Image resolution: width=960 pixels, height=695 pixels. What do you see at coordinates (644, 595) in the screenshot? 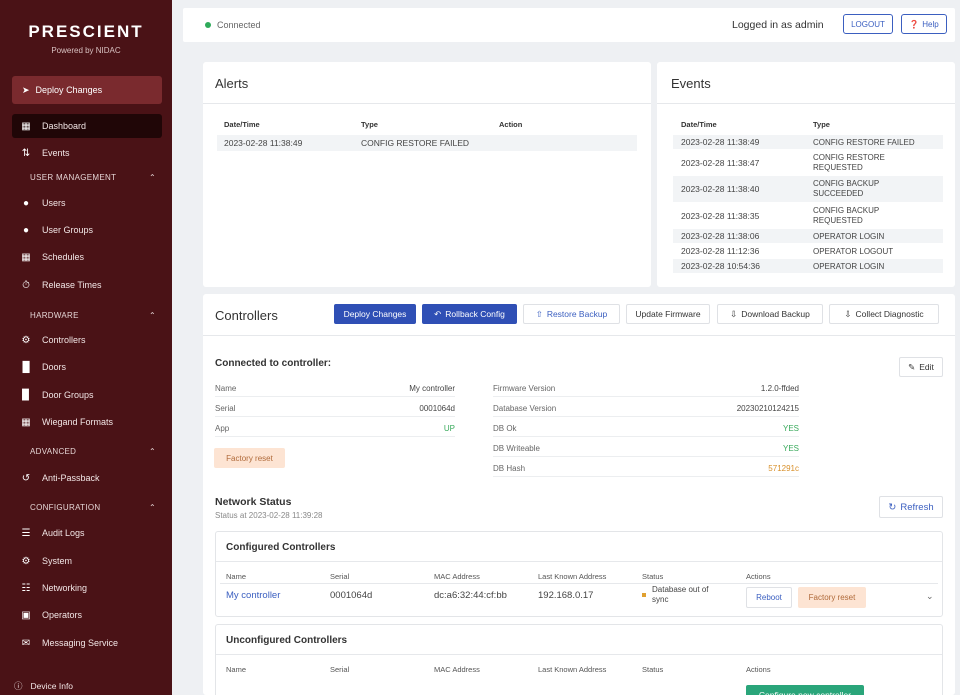
I see `warning-dot-icon` at bounding box center [644, 595].